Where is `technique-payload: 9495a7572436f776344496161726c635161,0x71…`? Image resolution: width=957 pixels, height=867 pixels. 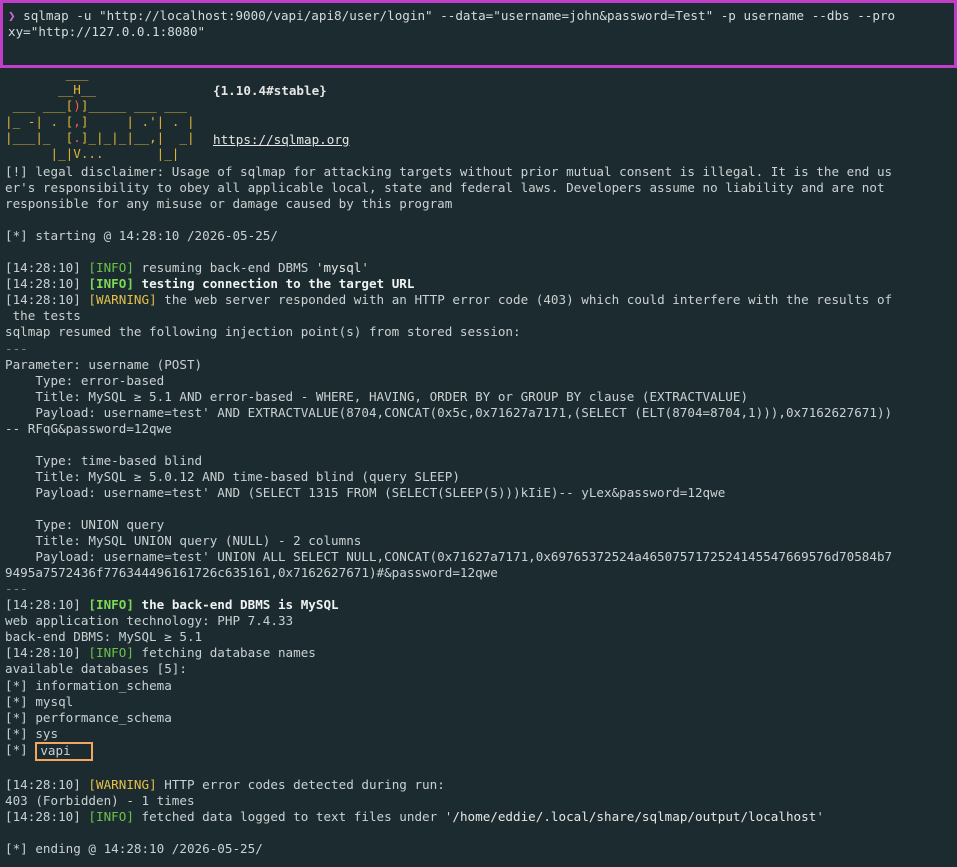
technique-payload: 9495a7572436f776344496161726c635161,0x71… is located at coordinates (251, 573).